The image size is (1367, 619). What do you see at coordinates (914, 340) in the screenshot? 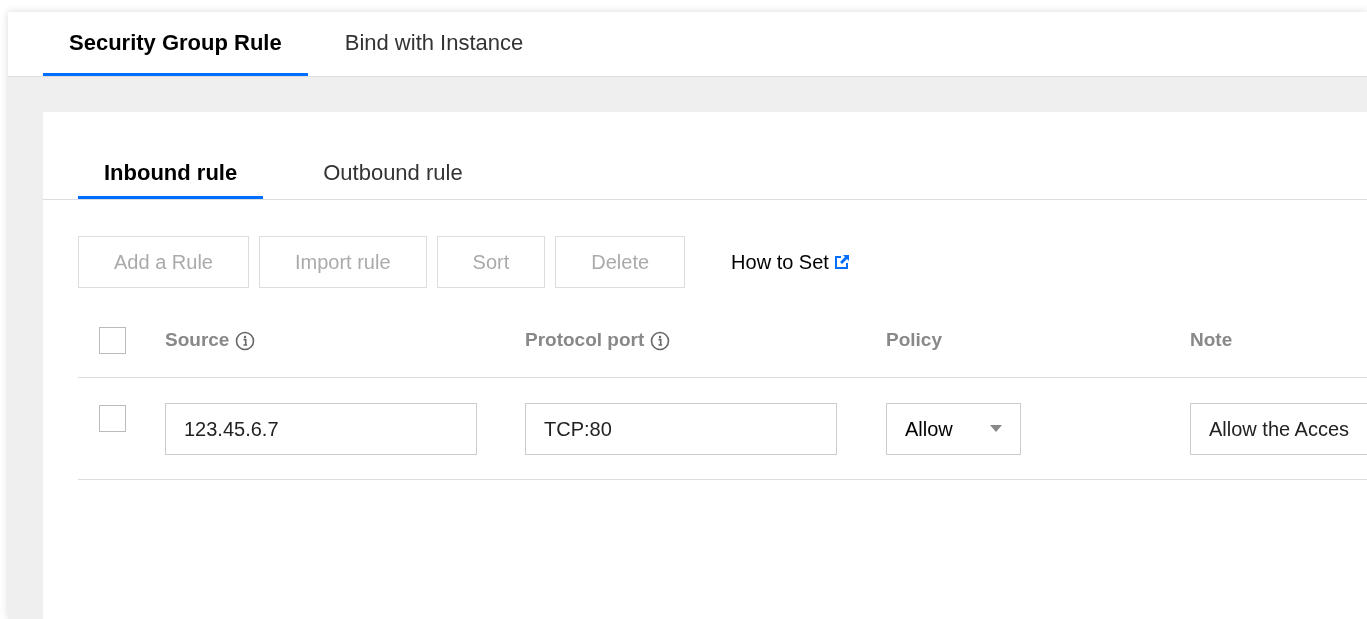
I see `column-header: Policy` at bounding box center [914, 340].